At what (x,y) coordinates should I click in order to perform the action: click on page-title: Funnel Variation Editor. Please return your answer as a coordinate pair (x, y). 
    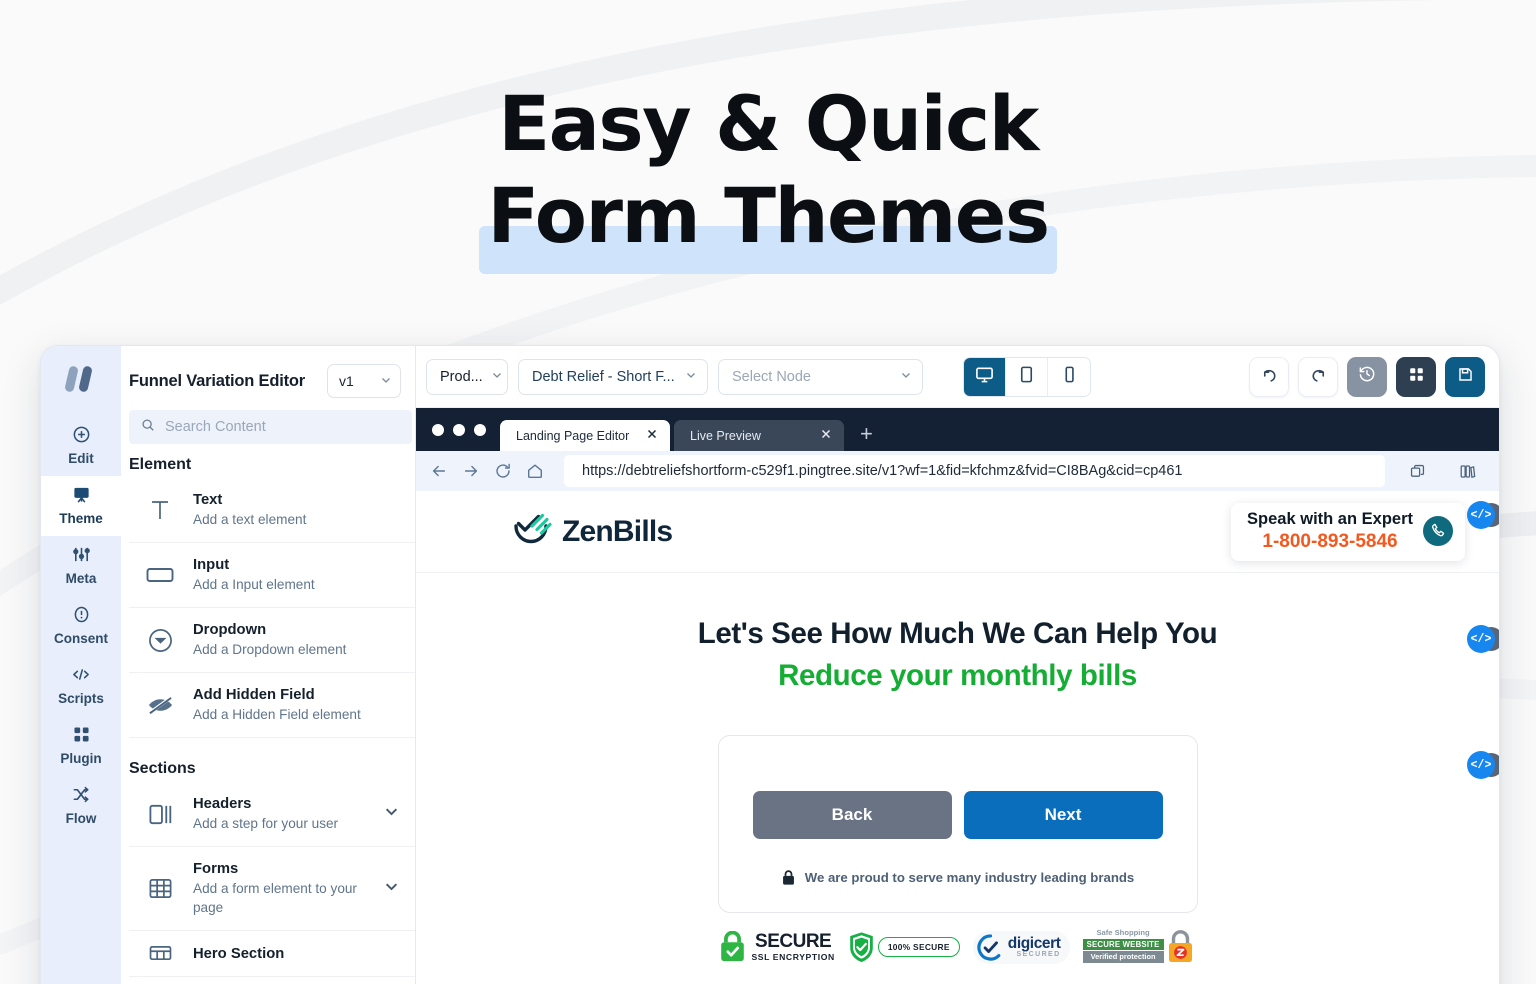
    Looking at the image, I should click on (217, 380).